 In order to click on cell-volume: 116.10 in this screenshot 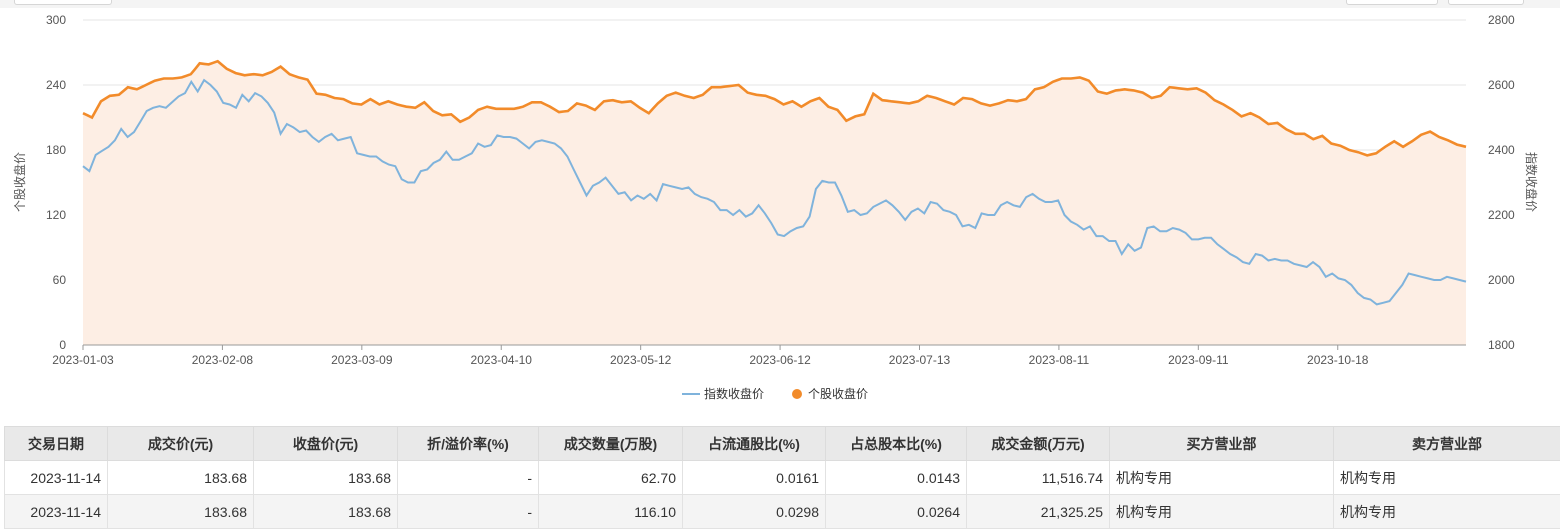, I will do `click(611, 512)`.